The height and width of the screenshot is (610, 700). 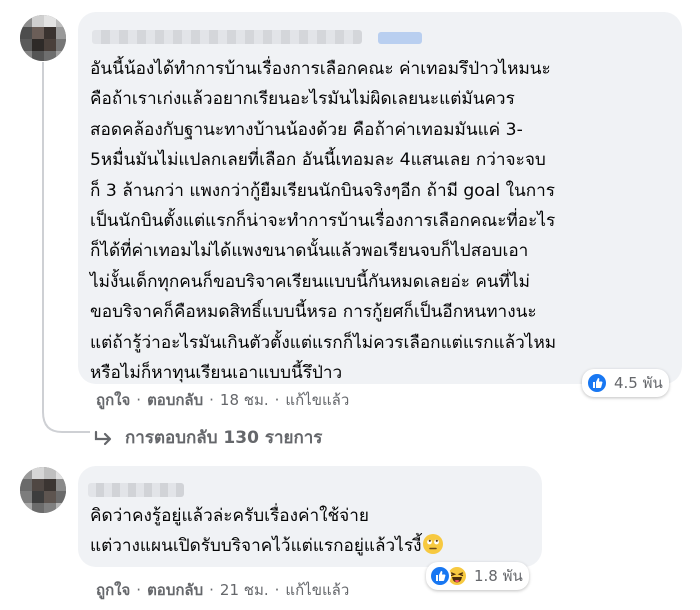 I want to click on thread-line, so click(x=43, y=221).